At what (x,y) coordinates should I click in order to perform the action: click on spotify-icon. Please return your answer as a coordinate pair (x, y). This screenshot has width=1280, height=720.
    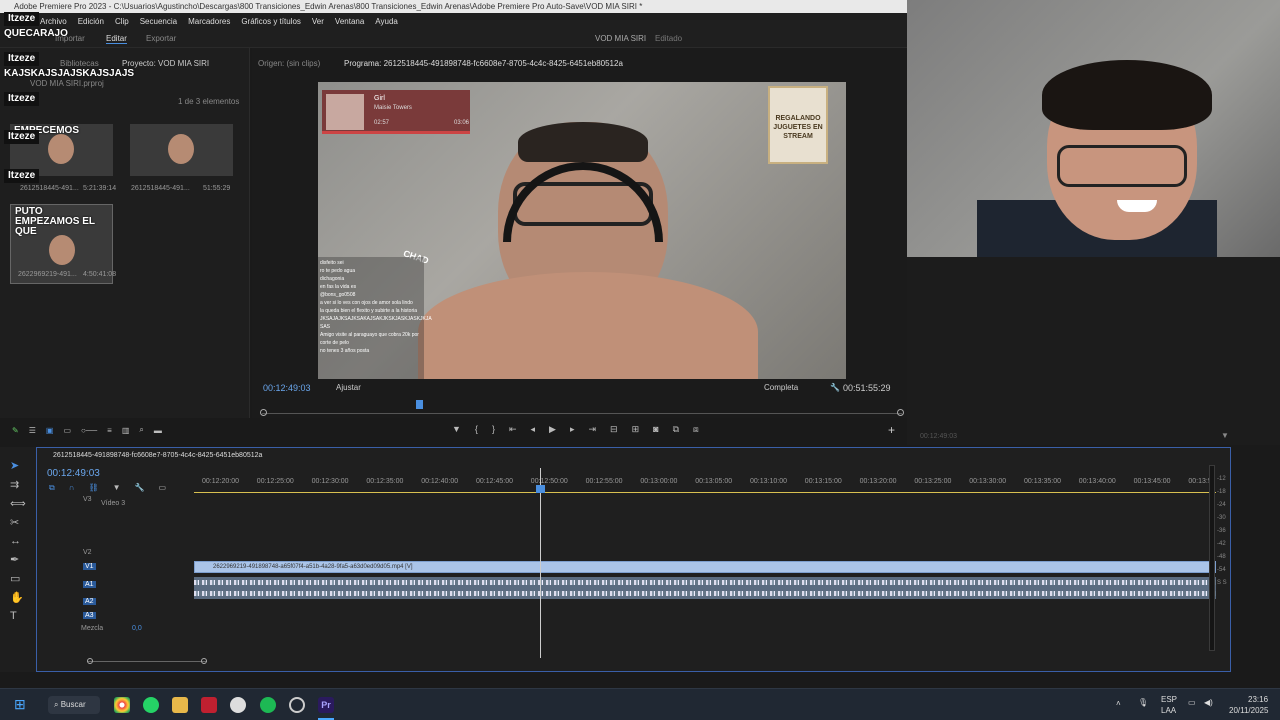
    Looking at the image, I should click on (268, 705).